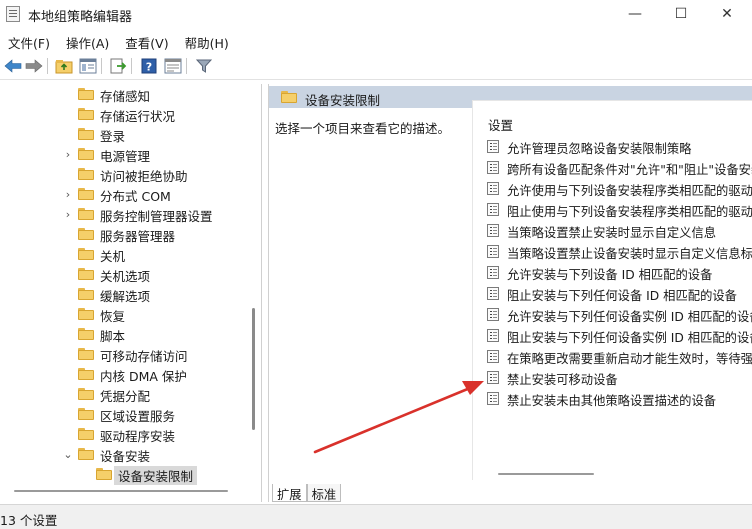  Describe the element at coordinates (125, 456) in the screenshot. I see `tree-item-label: 设备安装` at that location.